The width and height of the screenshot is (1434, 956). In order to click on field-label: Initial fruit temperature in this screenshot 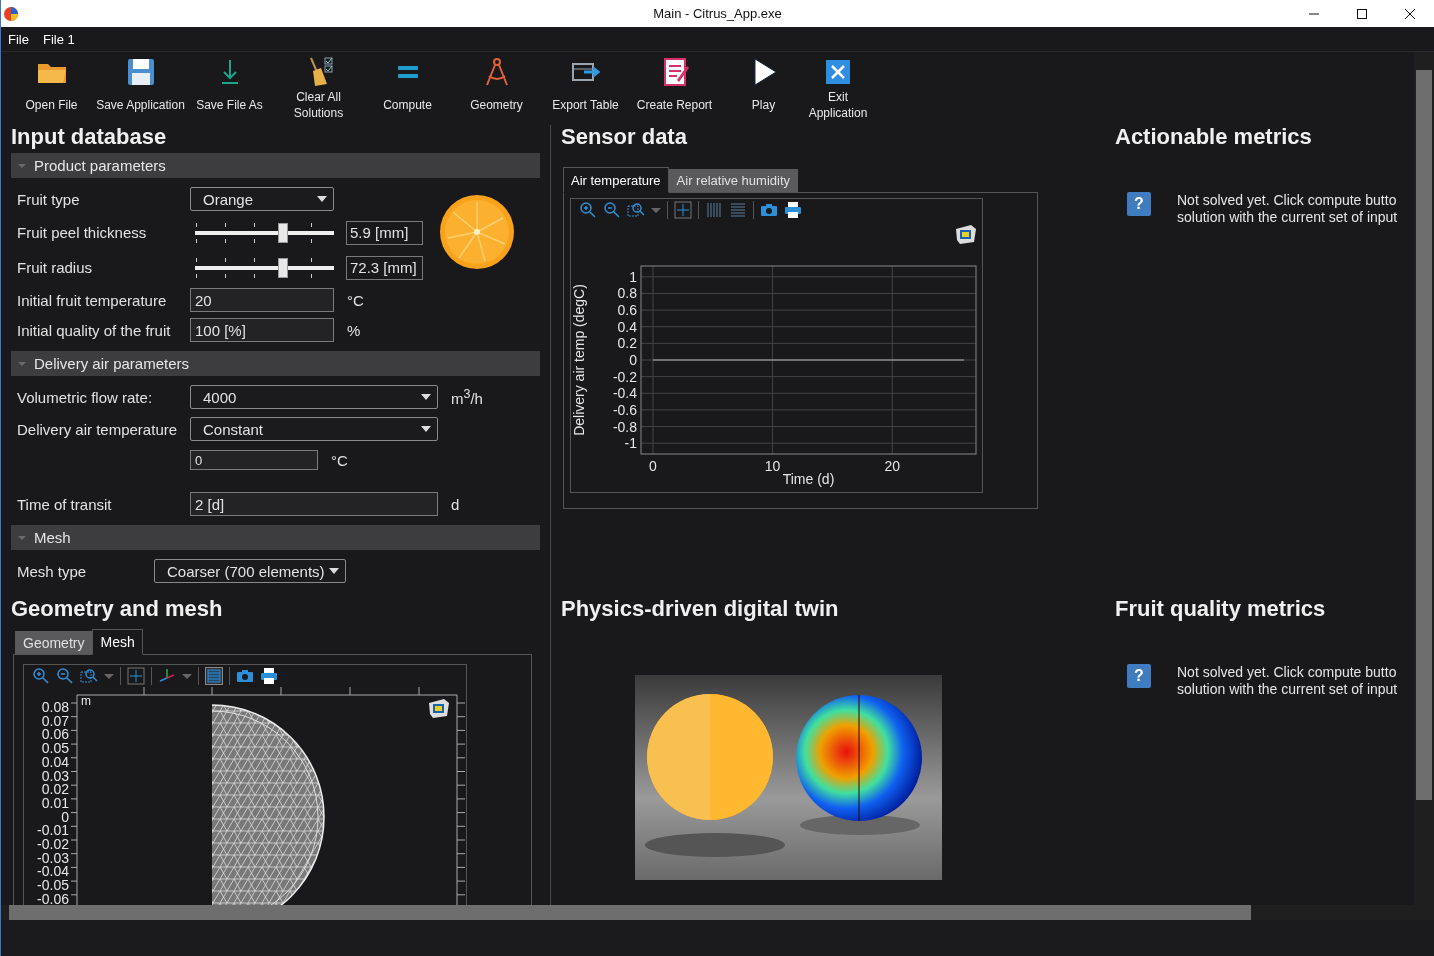, I will do `click(92, 300)`.